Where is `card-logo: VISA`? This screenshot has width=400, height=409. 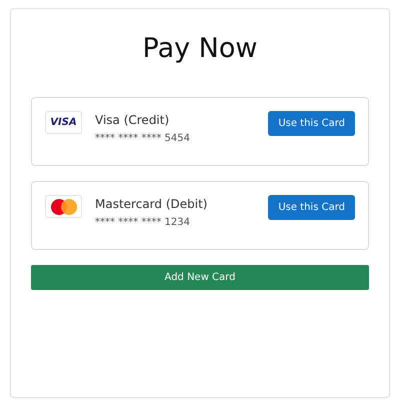 card-logo: VISA is located at coordinates (63, 122).